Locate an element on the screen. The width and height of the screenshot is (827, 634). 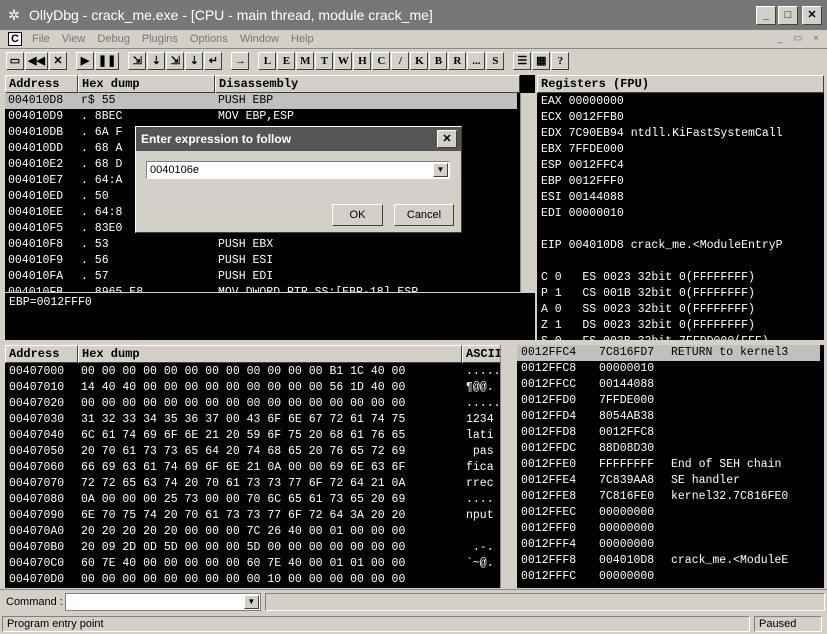
registers-header: Registers (FPU) is located at coordinates (680, 84).